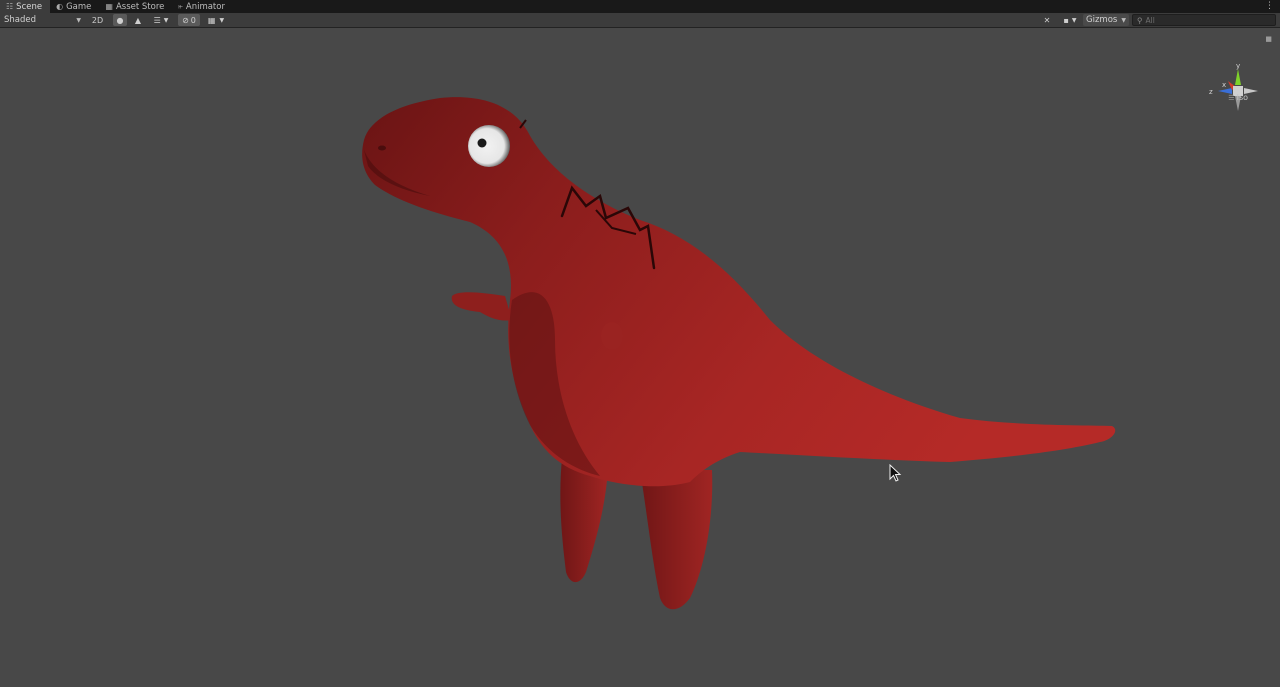 The width and height of the screenshot is (1280, 687). I want to click on gizmo-x-label: x, so click(1224, 85).